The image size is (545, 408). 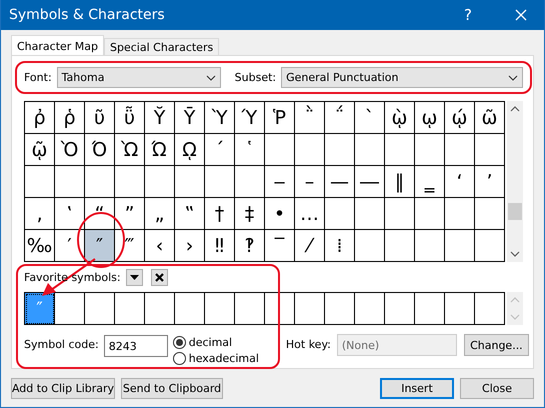 I want to click on symbol-cell: ‰, so click(x=40, y=246).